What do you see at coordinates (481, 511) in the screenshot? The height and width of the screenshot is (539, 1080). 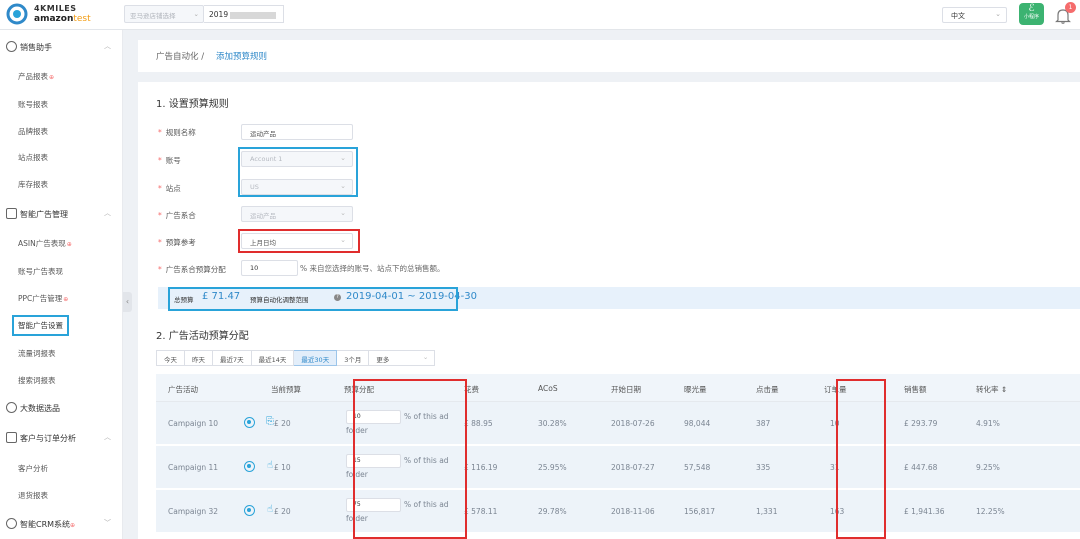 I see `spend: £ 578.11` at bounding box center [481, 511].